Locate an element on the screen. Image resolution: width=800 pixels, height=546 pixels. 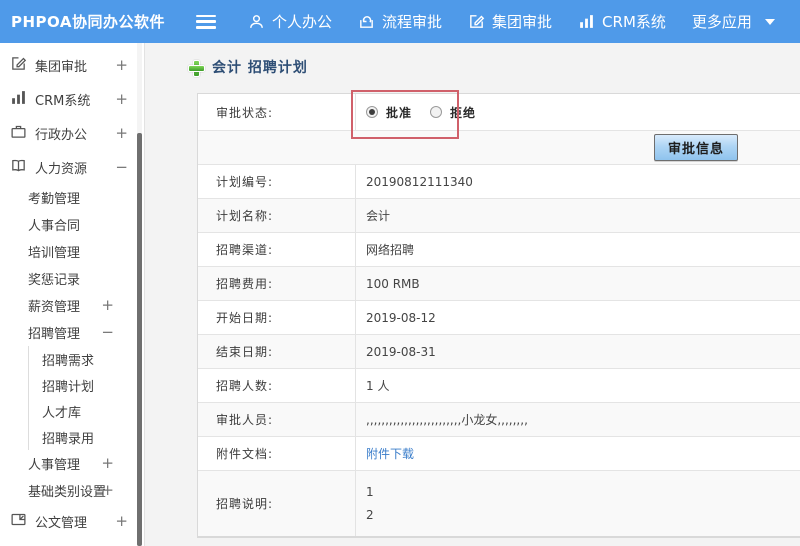
field-label: 招聘人数: is located at coordinates (277, 385).